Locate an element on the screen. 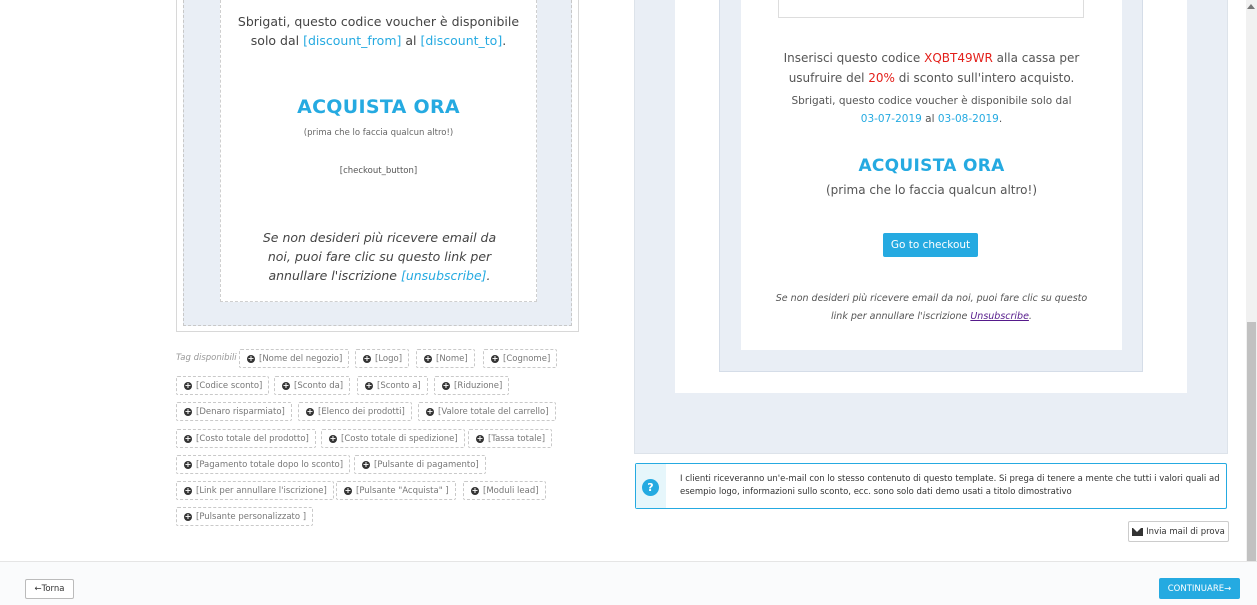  tag-button: + [Pulsante "Acquista" ] is located at coordinates (396, 490).